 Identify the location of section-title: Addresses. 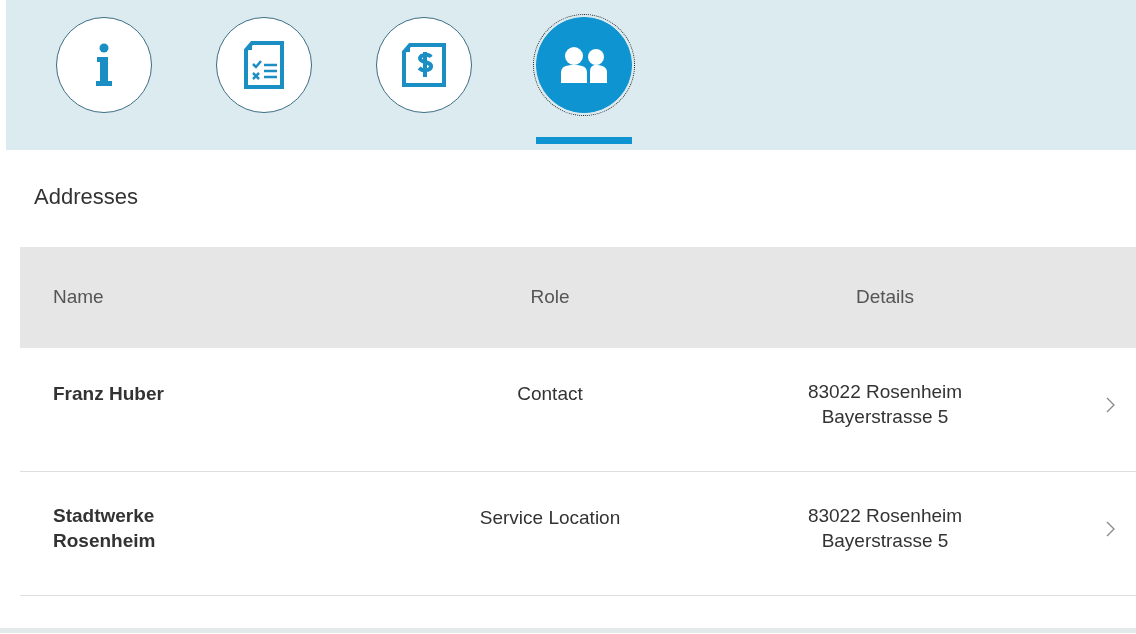
(86, 197).